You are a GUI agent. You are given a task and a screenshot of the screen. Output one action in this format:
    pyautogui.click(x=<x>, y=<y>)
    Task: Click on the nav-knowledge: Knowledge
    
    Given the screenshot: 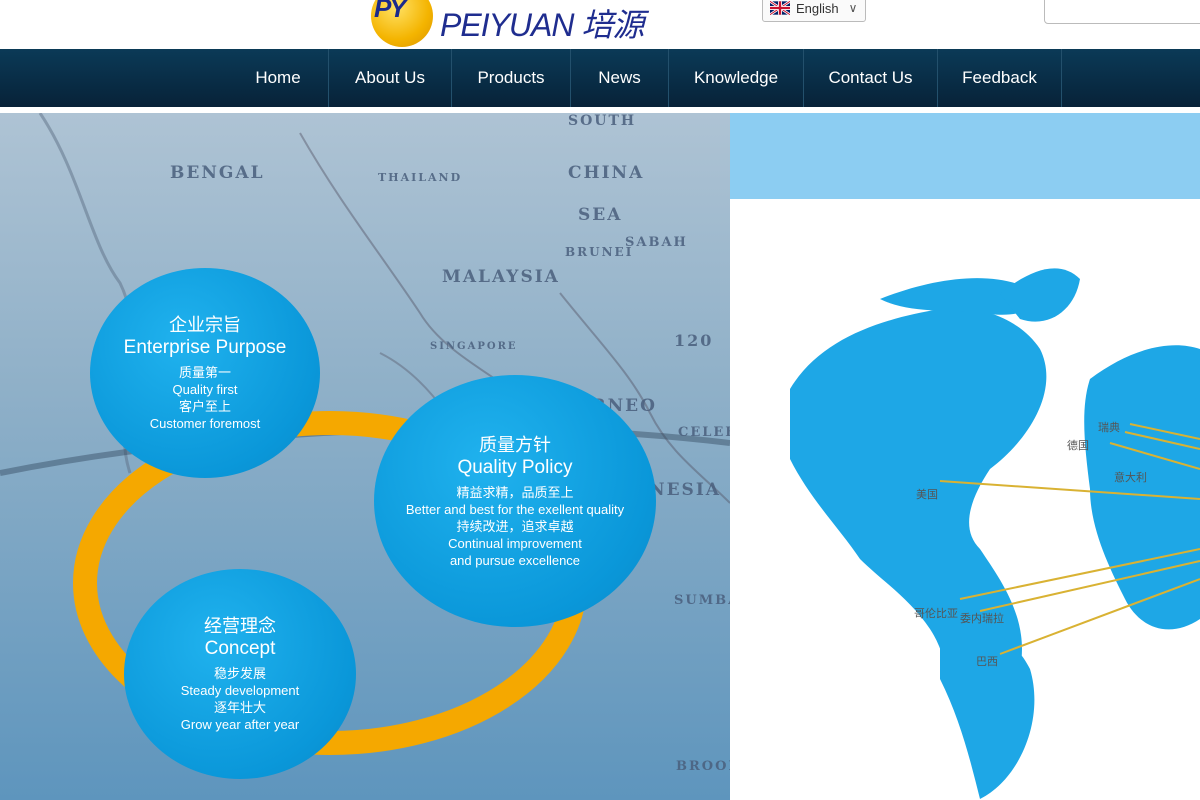 What is the action you would take?
    pyautogui.click(x=736, y=78)
    